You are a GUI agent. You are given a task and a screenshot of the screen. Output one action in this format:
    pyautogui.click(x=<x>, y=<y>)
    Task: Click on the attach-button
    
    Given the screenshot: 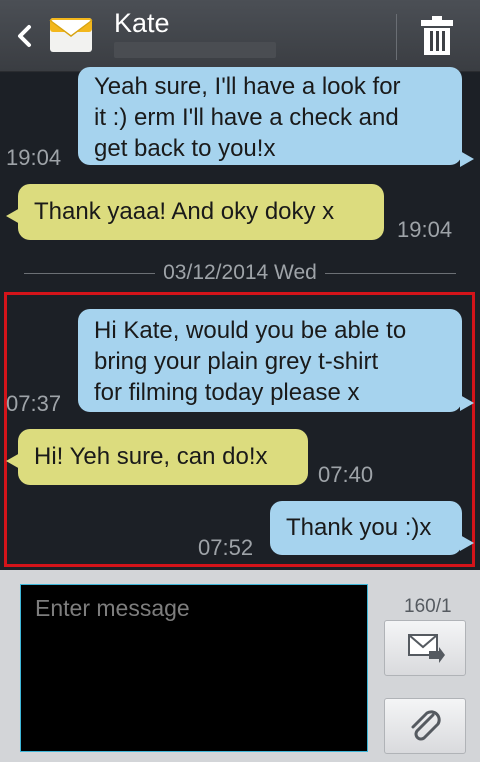 What is the action you would take?
    pyautogui.click(x=425, y=726)
    